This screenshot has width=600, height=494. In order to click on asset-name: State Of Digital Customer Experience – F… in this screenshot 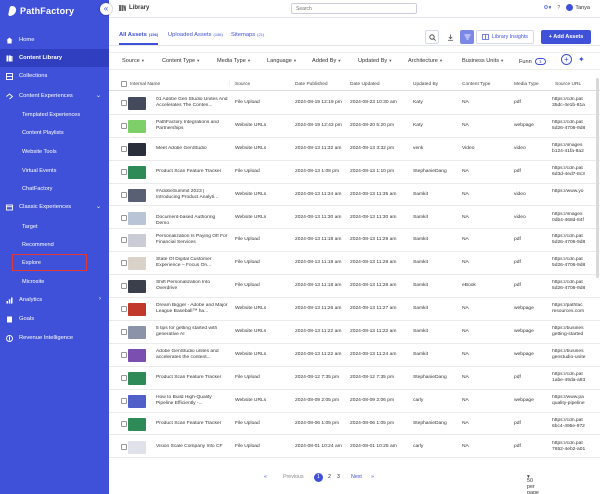, I will do `click(192, 263)`.